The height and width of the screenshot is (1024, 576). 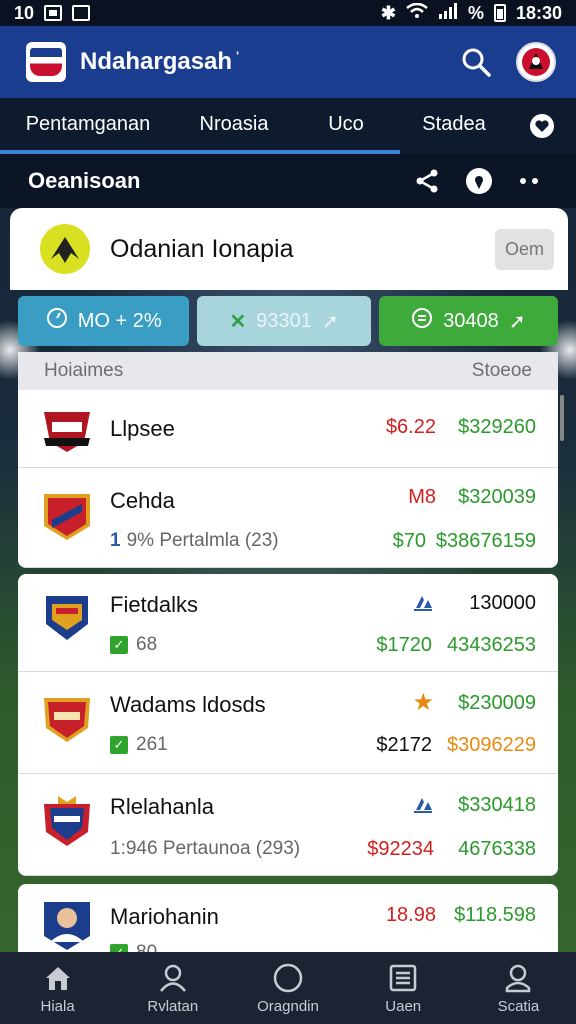 What do you see at coordinates (288, 429) in the screenshot?
I see `list-item: Llpsee $6.22 $329260` at bounding box center [288, 429].